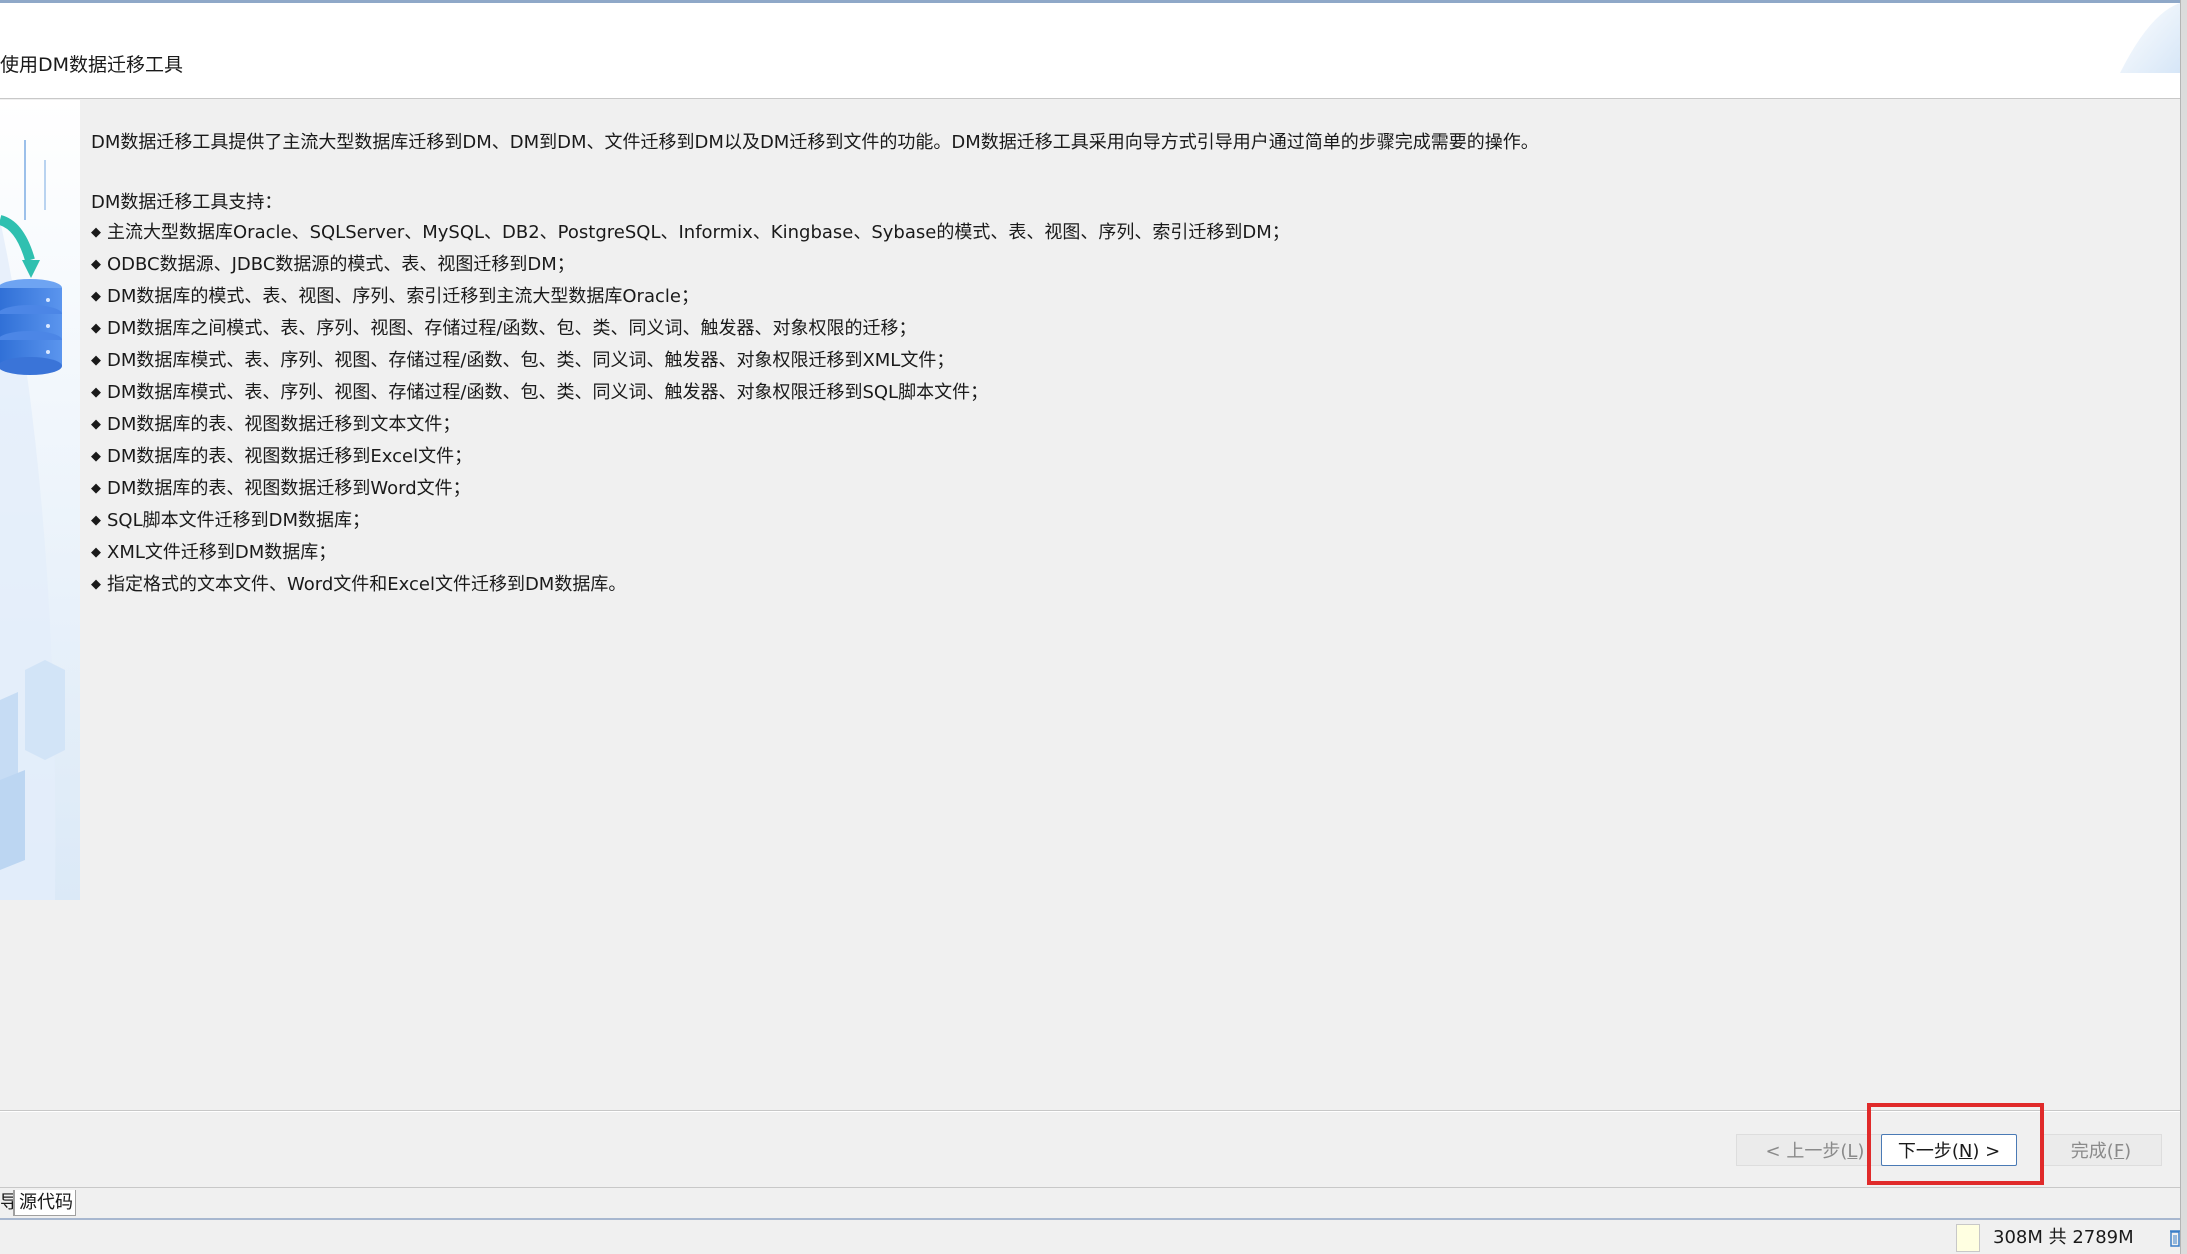 The image size is (2187, 1254). What do you see at coordinates (1126, 266) in the screenshot?
I see `list-item: ◆ ODBC数据源、JDBC数据源的模式、表、视图迁移到DM；` at bounding box center [1126, 266].